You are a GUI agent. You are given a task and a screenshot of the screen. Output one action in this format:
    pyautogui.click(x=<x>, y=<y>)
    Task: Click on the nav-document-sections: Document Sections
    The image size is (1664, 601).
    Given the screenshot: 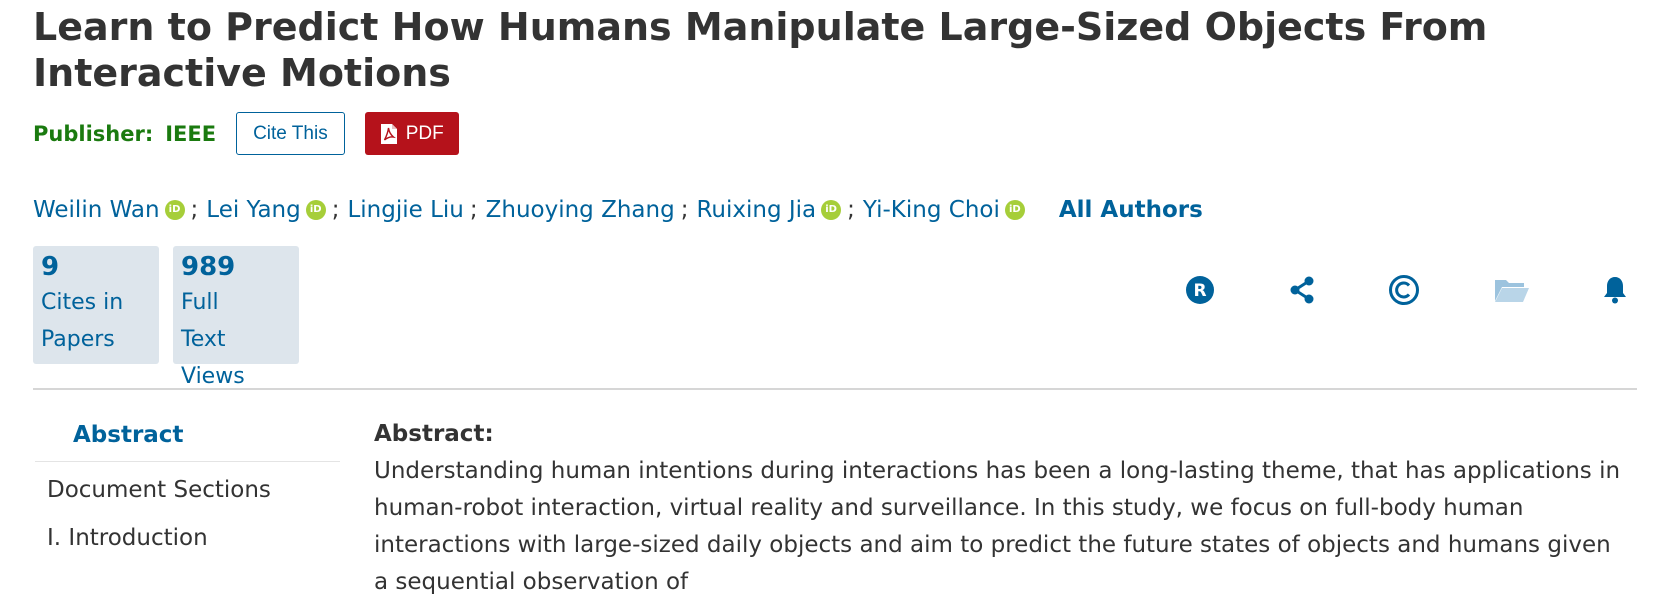 What is the action you would take?
    pyautogui.click(x=187, y=490)
    